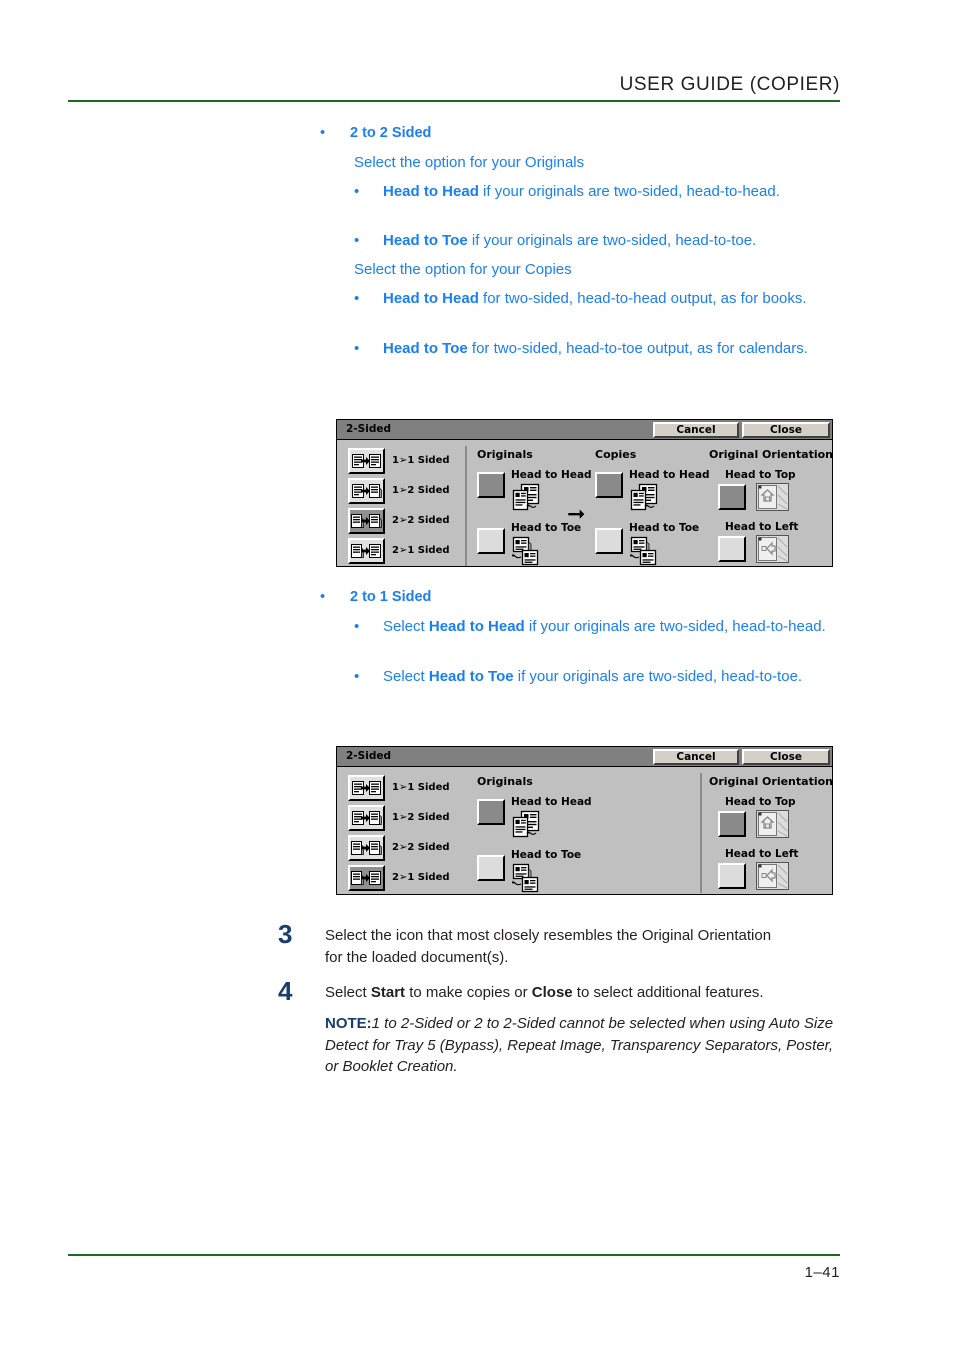 This screenshot has height=1351, width=954. What do you see at coordinates (729, 84) in the screenshot?
I see `header-title-text: USER GUIDE (COPIER)` at bounding box center [729, 84].